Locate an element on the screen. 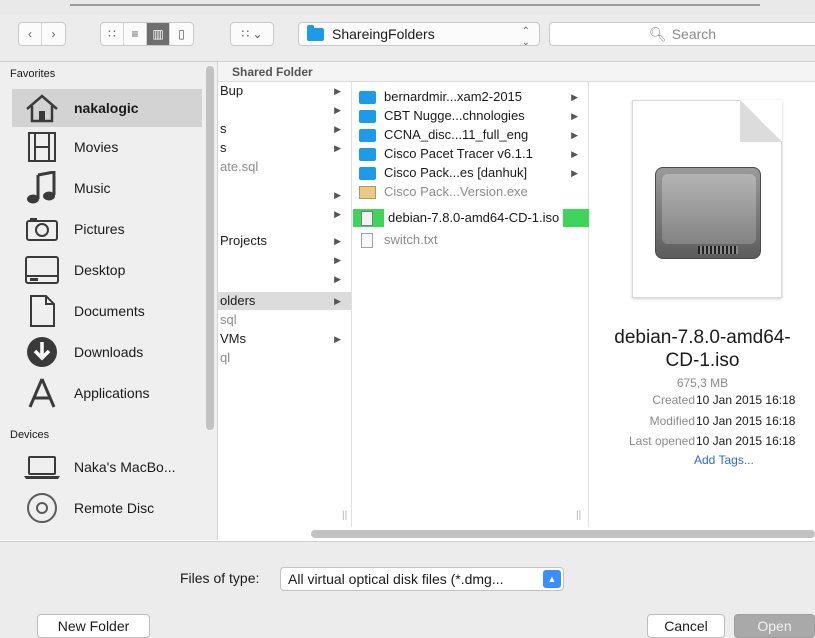 This screenshot has height=638, width=815. grid-icon: ∷ is located at coordinates (112, 34).